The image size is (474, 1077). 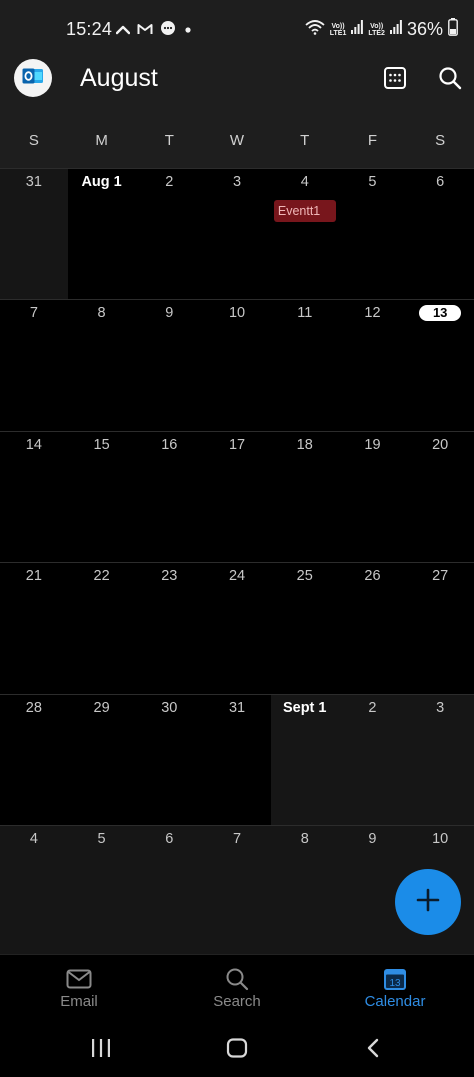 I want to click on mail-icon, so click(x=79, y=979).